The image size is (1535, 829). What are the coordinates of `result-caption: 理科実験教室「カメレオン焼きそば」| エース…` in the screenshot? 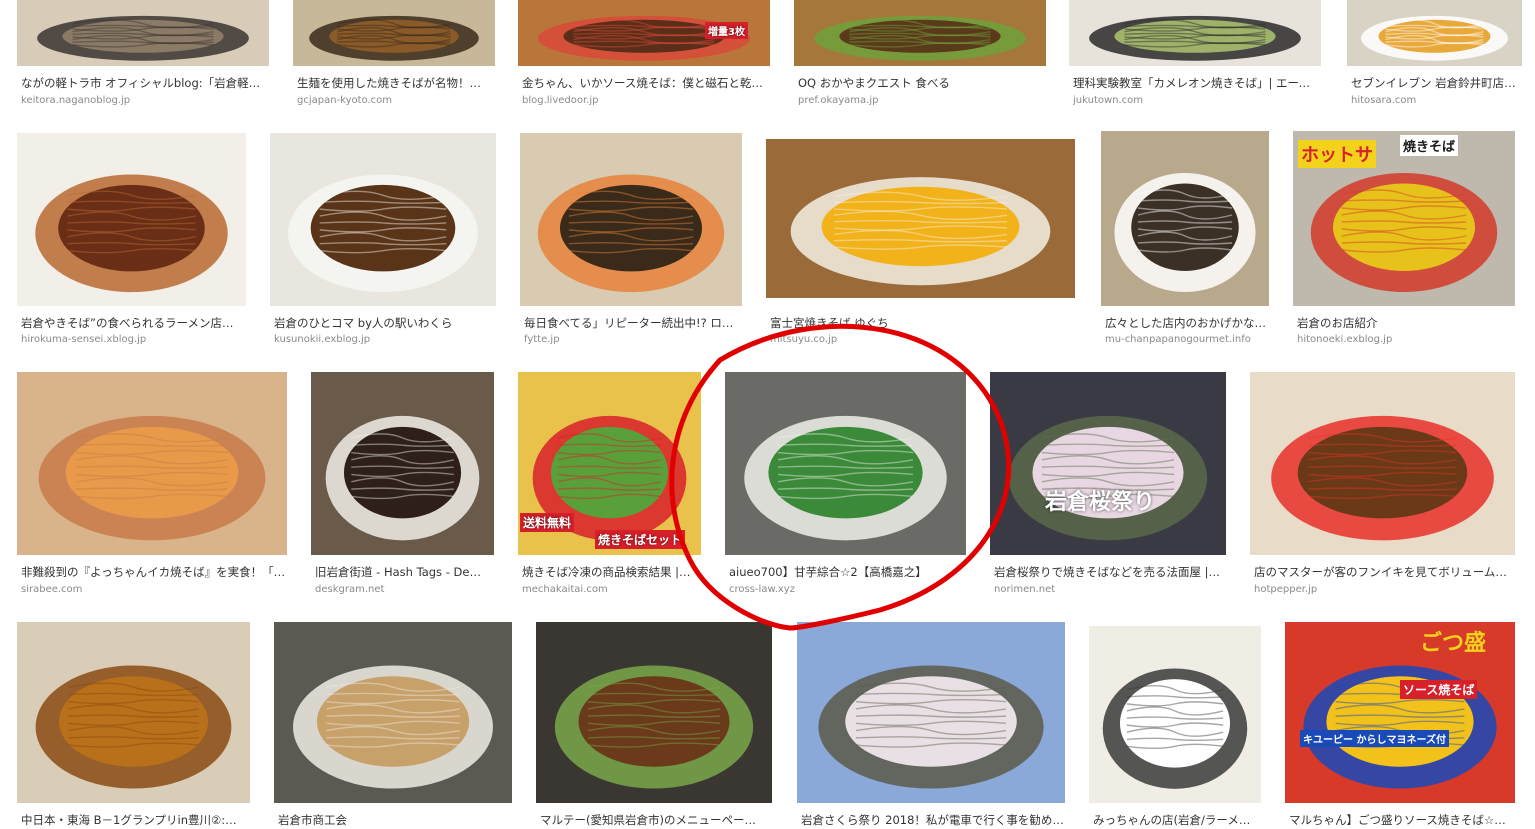 It's located at (1197, 83).